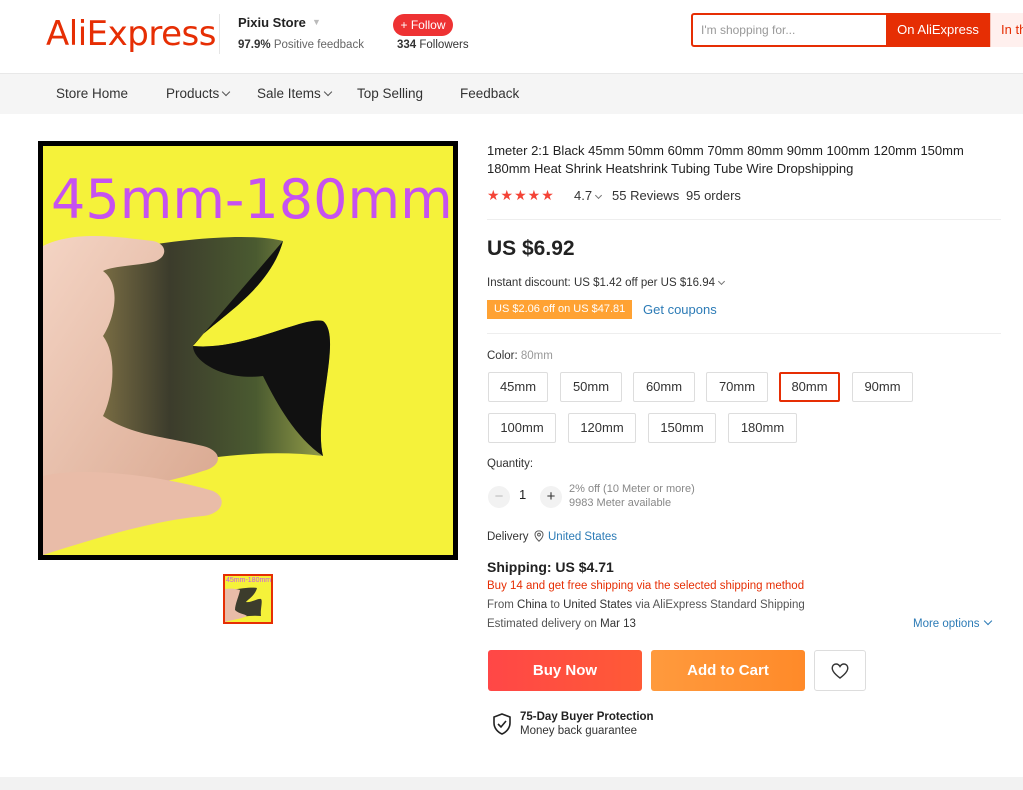  What do you see at coordinates (578, 731) in the screenshot?
I see `buyer-protection-subtitle: Money back guarantee` at bounding box center [578, 731].